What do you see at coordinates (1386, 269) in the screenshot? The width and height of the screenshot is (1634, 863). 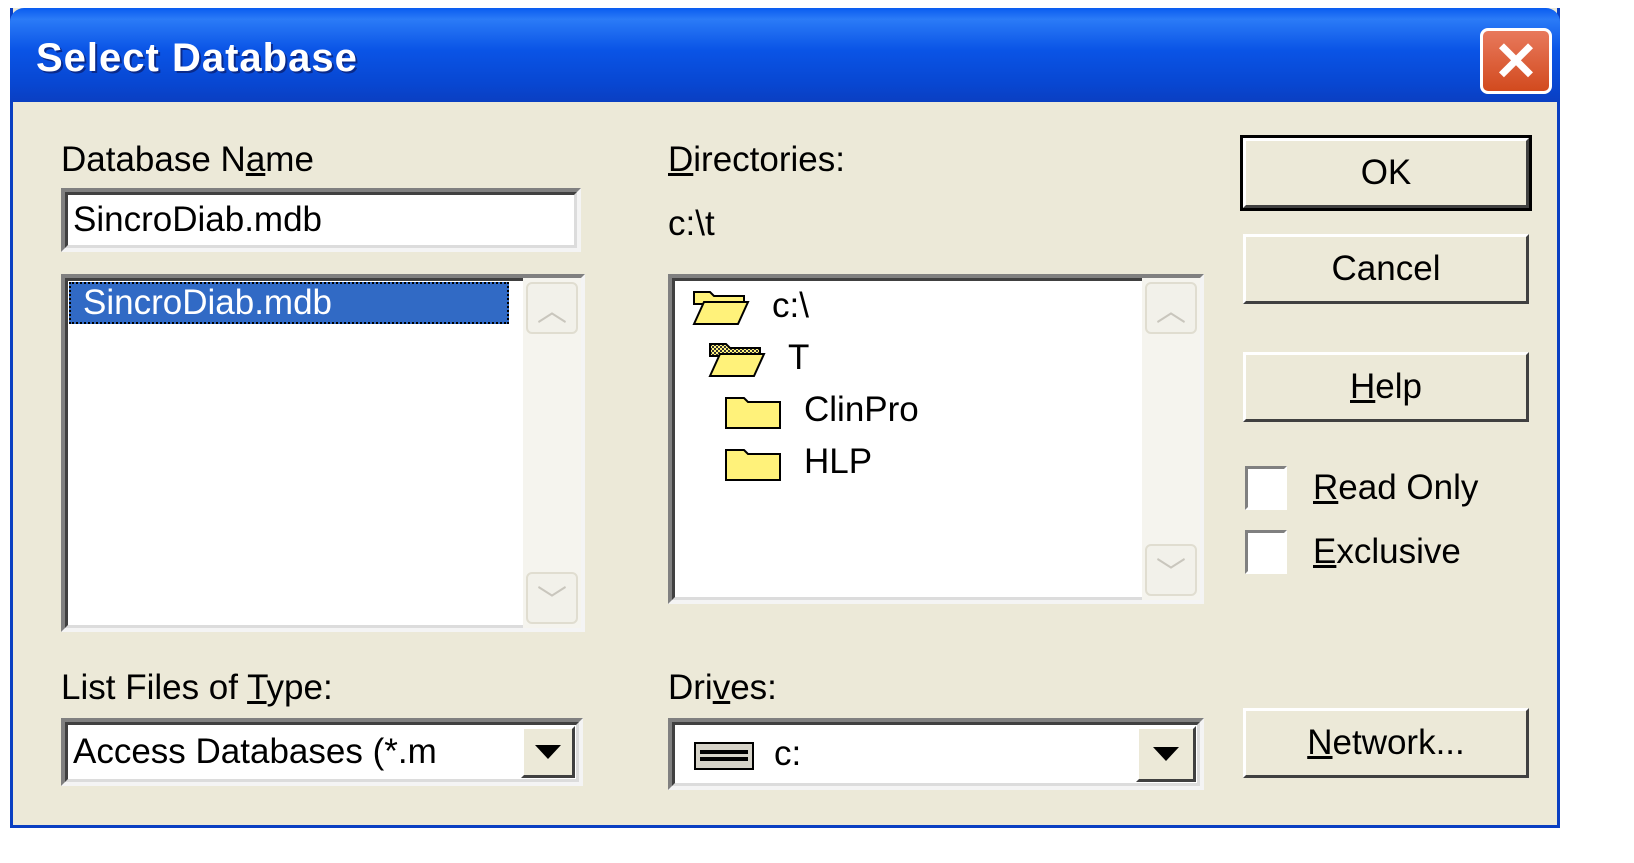 I see `cancel-button: Cancel` at bounding box center [1386, 269].